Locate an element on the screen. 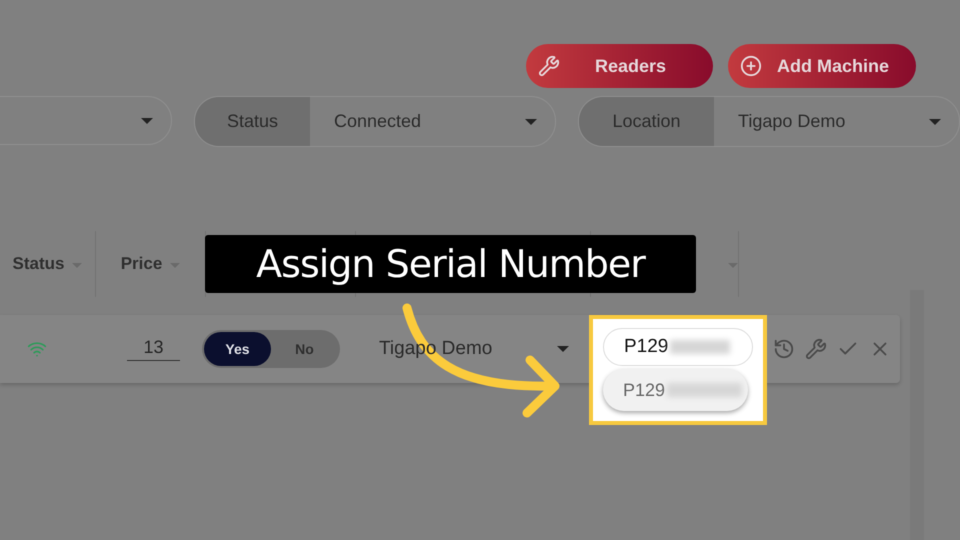 The image size is (960, 540). toggle-option: No is located at coordinates (304, 349).